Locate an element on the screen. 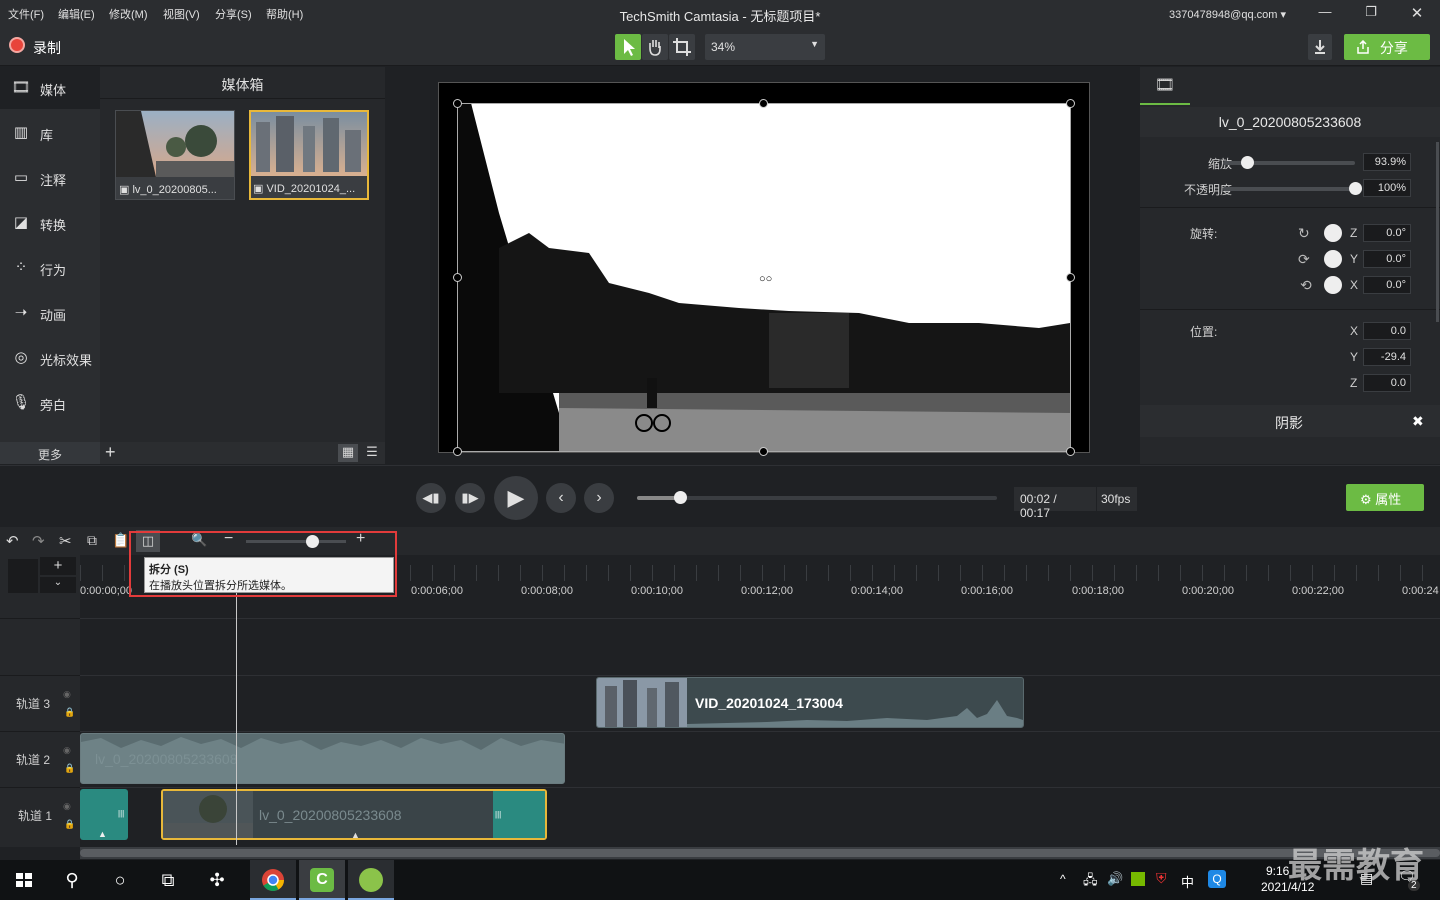  search-icon: ⚲ is located at coordinates (72, 880).